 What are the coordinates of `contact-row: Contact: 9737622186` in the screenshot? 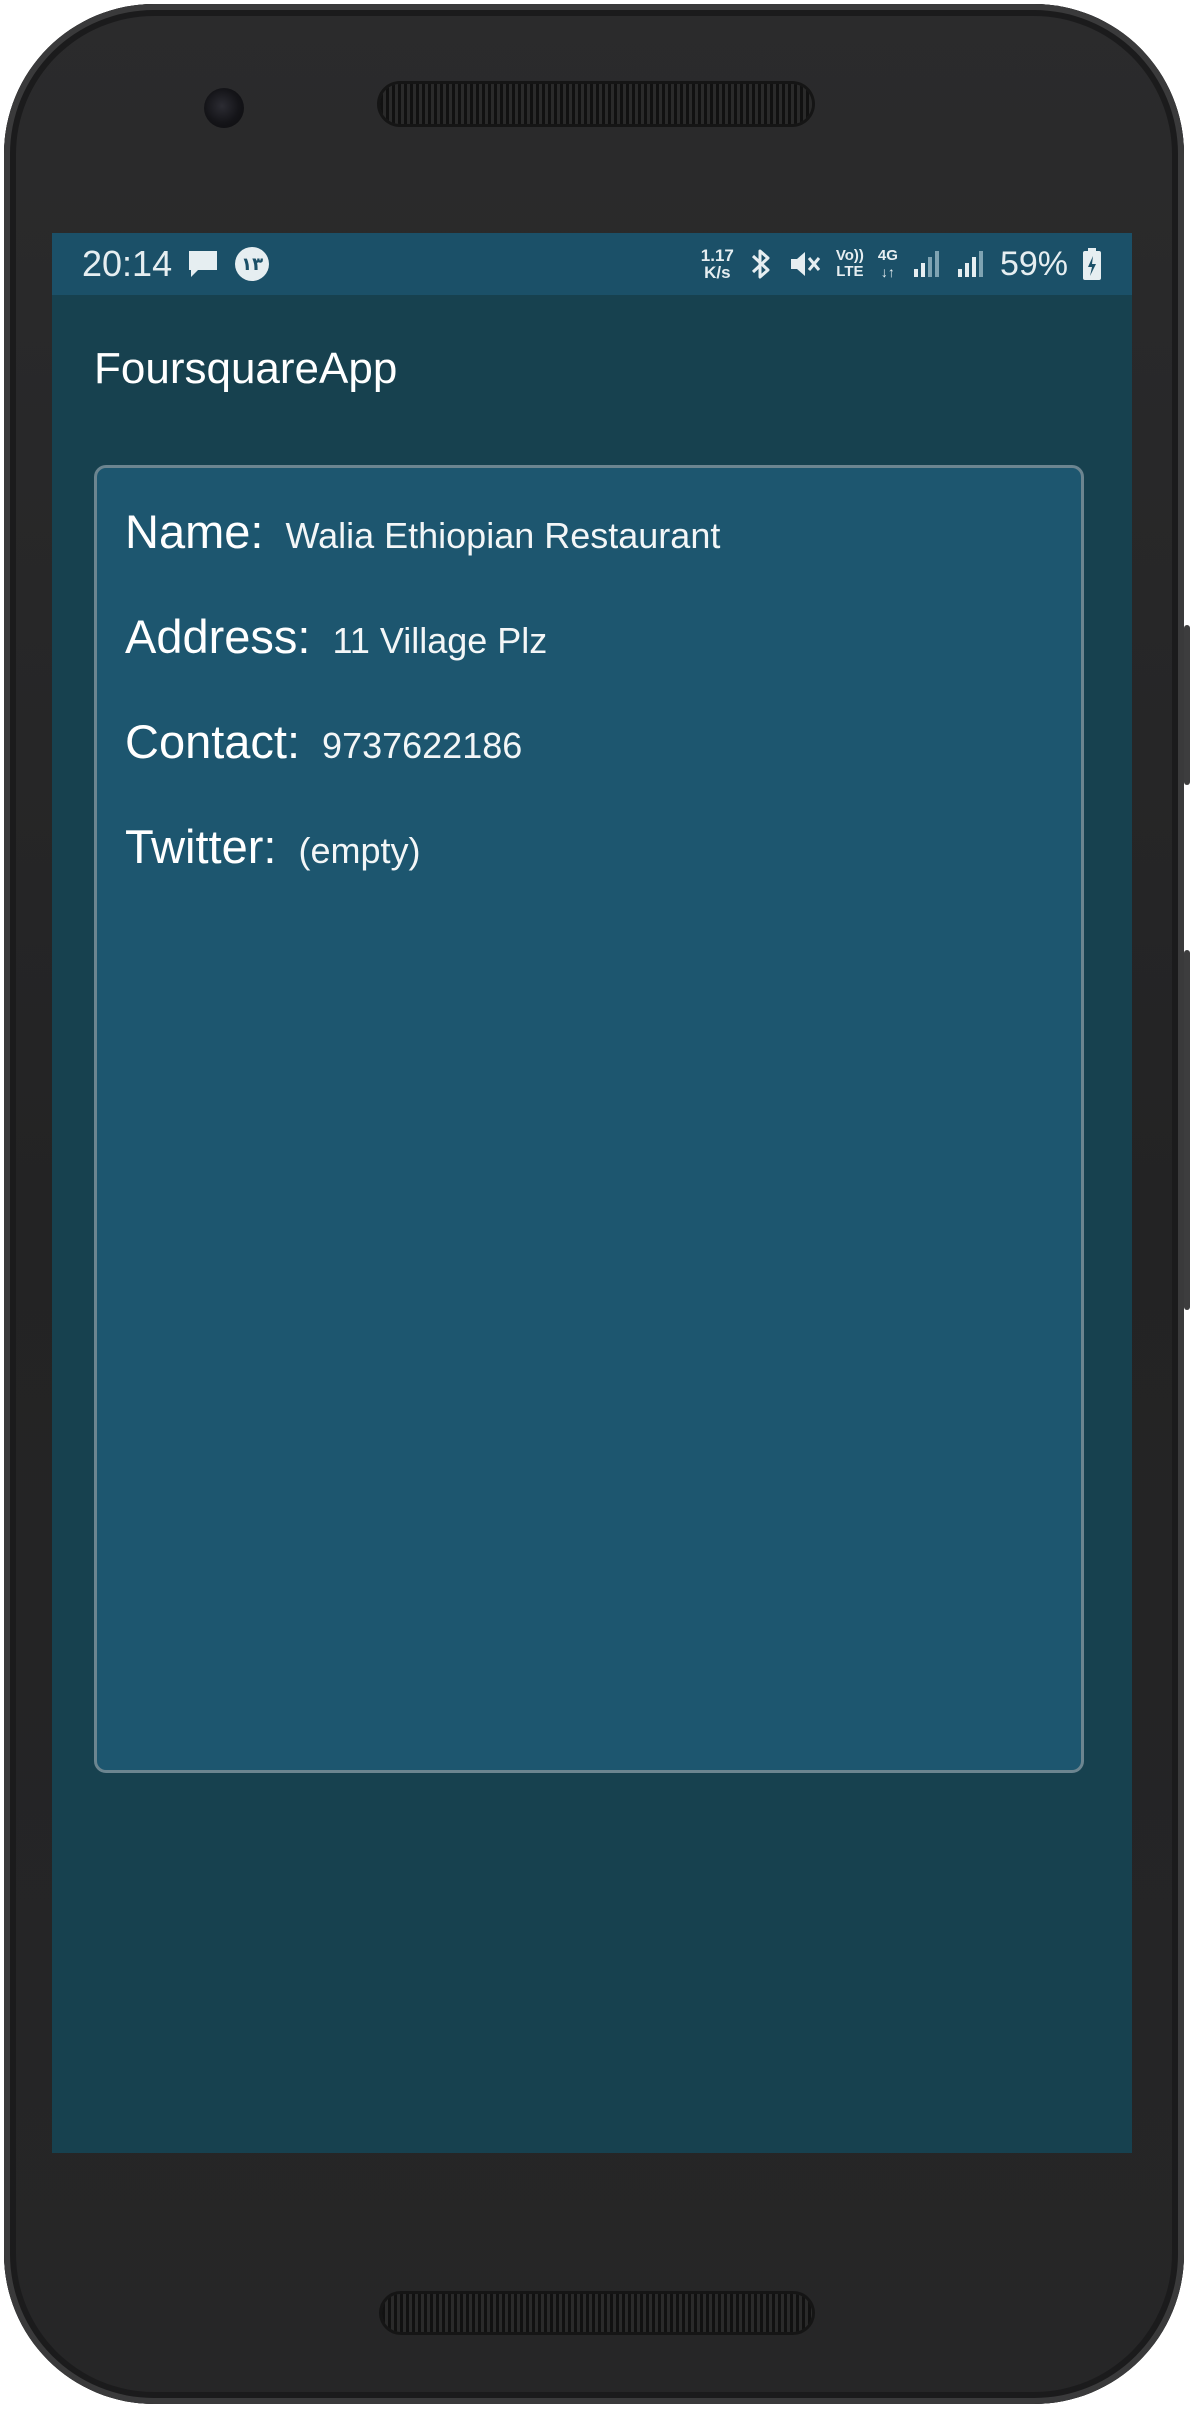 It's located at (603, 766).